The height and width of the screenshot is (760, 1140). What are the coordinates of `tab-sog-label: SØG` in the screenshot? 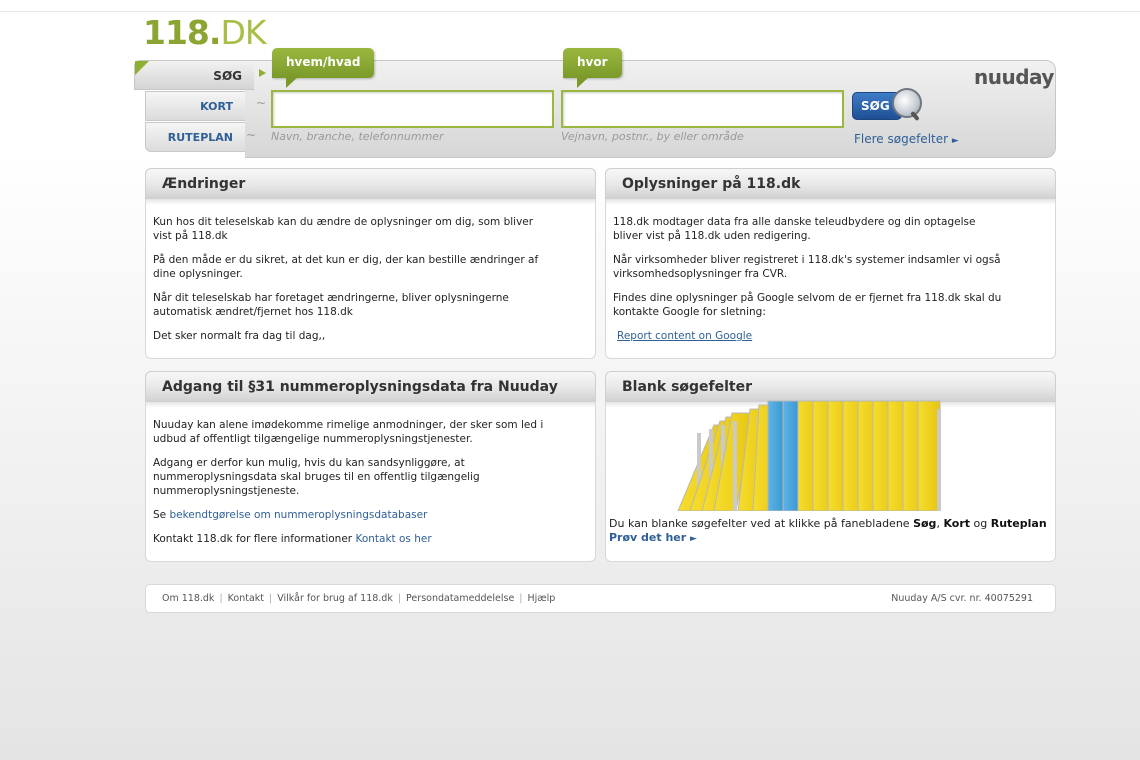 It's located at (227, 76).